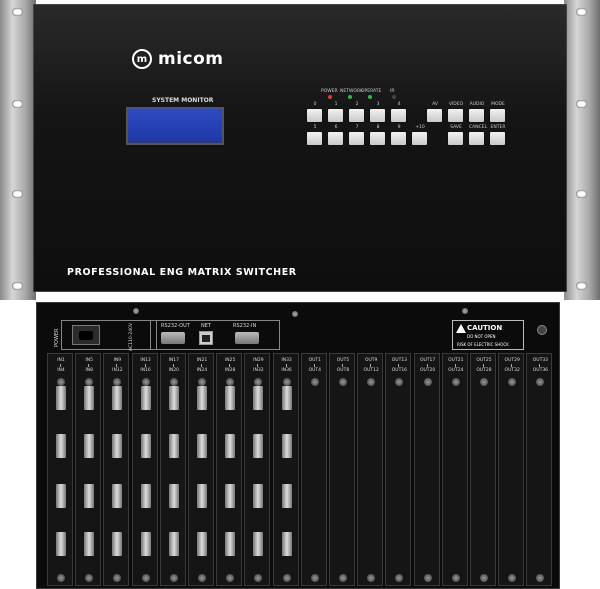 This screenshot has width=600, height=589. What do you see at coordinates (343, 370) in the screenshot?
I see `output-card-last-label: OUT8` at bounding box center [343, 370].